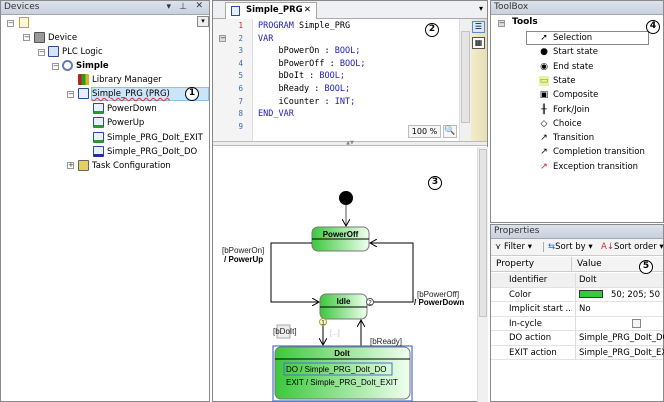  I want to click on code-line: VAR, so click(265, 39).